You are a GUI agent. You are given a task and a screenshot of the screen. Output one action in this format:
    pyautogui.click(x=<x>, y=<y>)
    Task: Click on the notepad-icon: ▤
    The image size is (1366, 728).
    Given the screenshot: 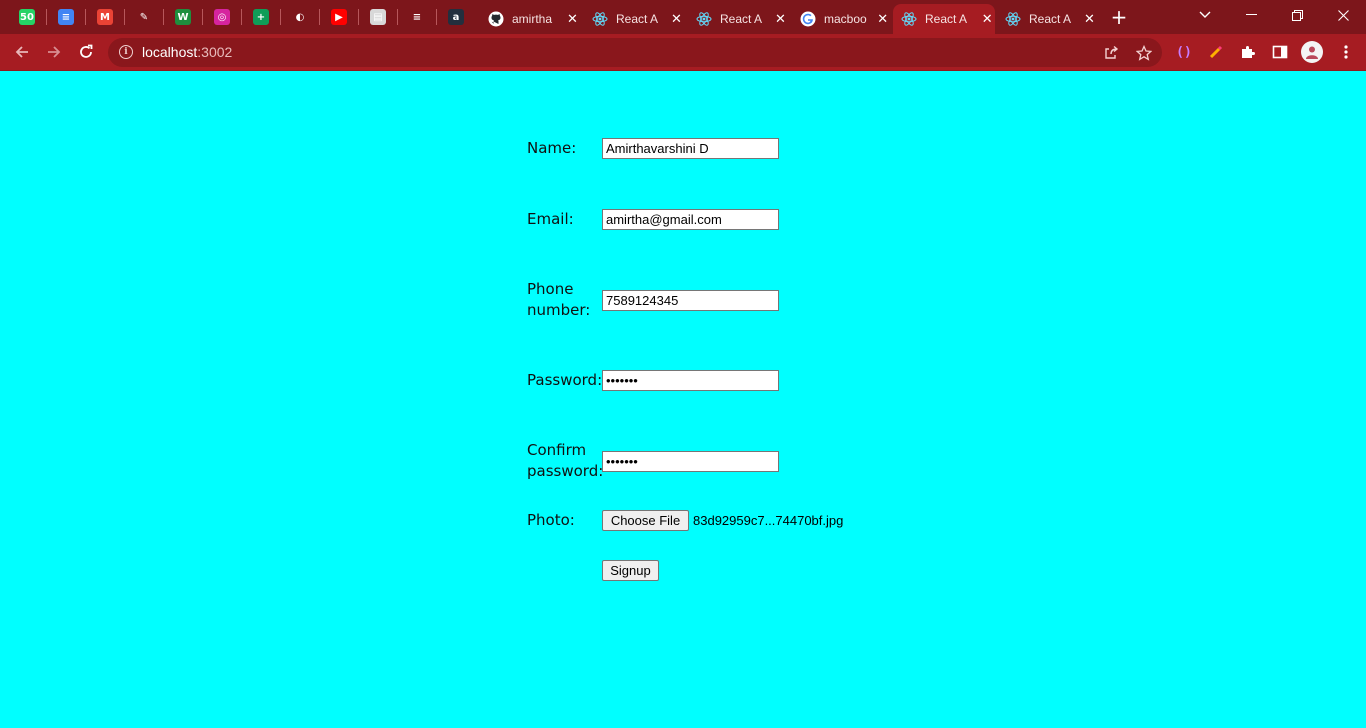 What is the action you would take?
    pyautogui.click(x=378, y=17)
    